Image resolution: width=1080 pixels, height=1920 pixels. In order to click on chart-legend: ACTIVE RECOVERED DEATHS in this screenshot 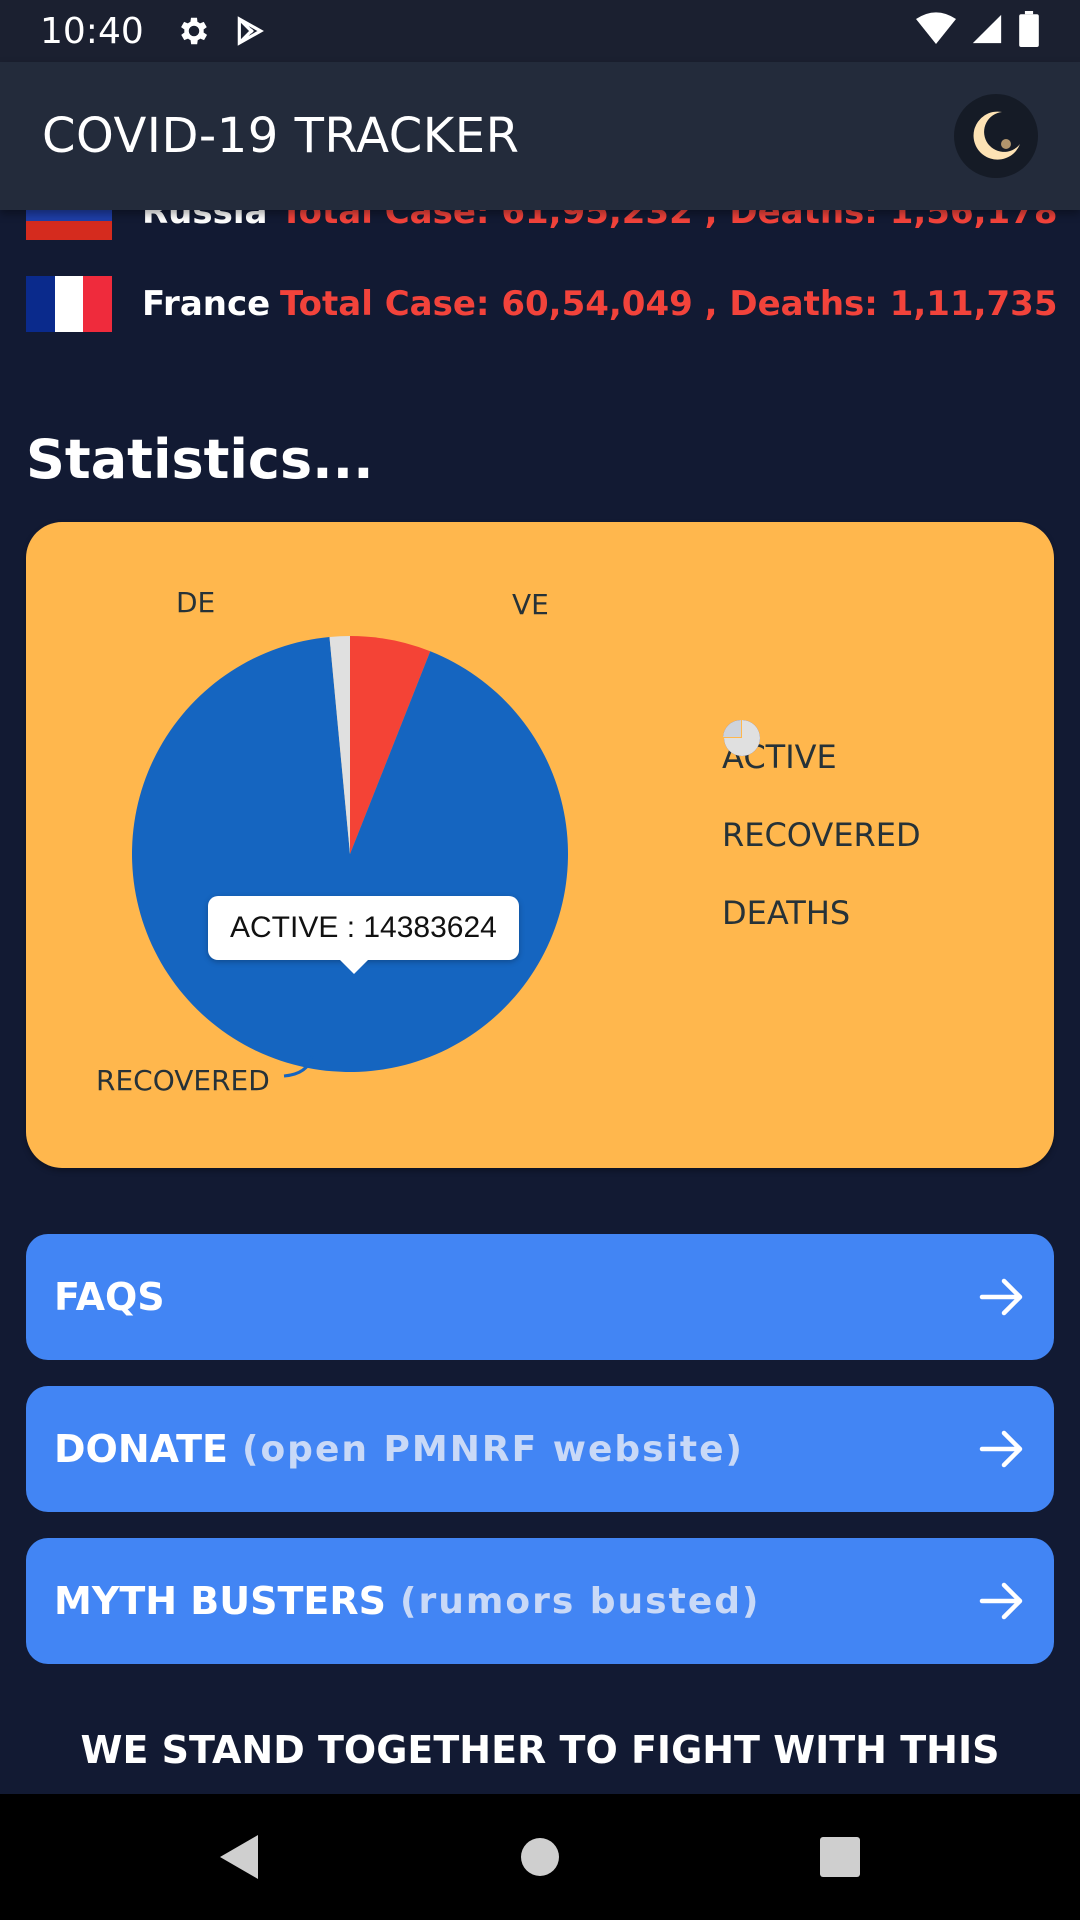, I will do `click(821, 835)`.